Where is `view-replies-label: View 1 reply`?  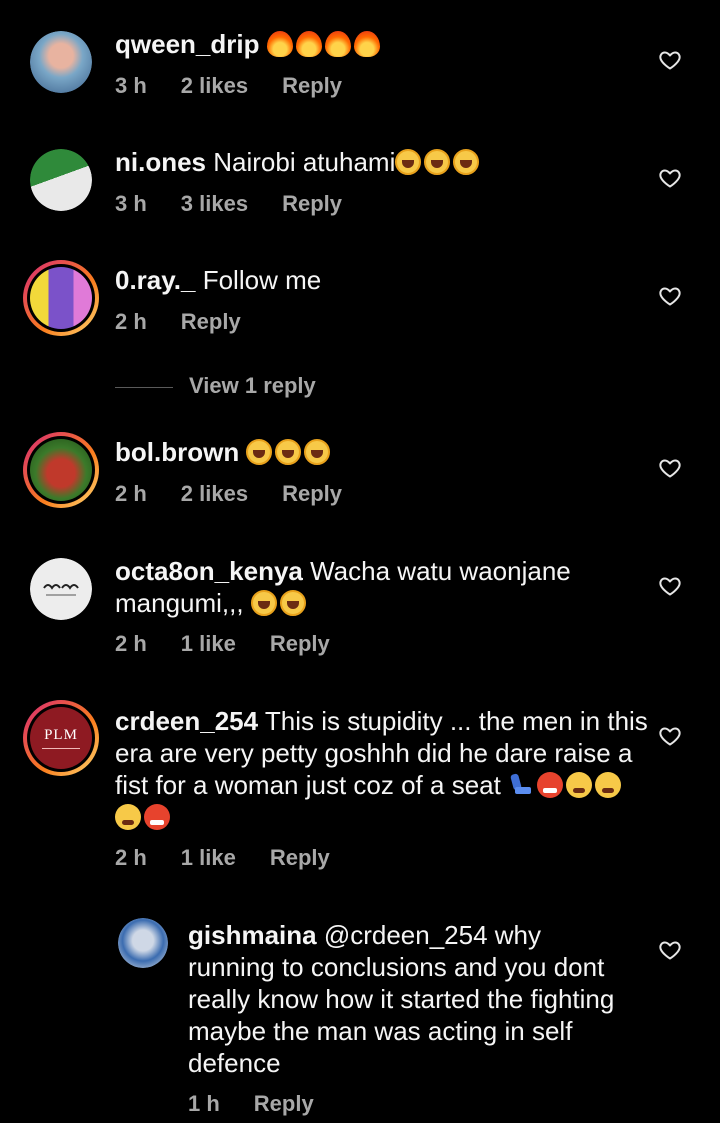 view-replies-label: View 1 reply is located at coordinates (252, 385).